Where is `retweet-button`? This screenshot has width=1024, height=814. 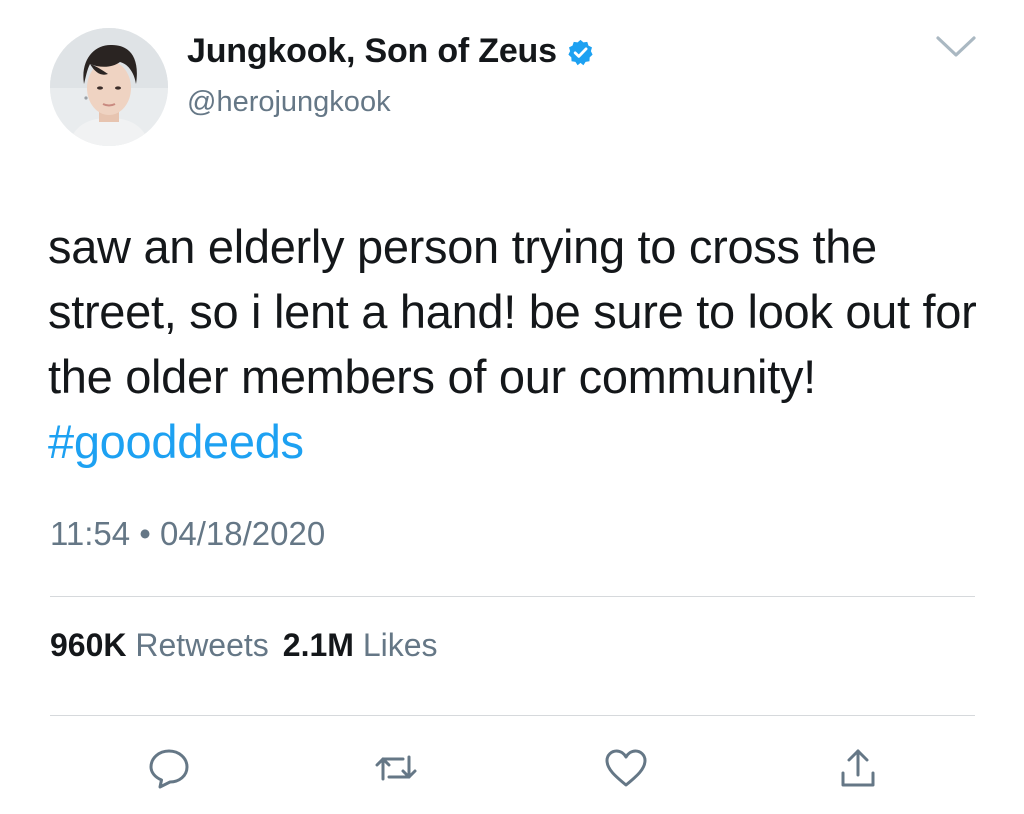 retweet-button is located at coordinates (396, 768).